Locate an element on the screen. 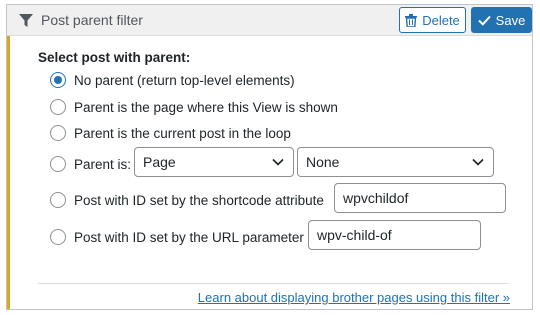 This screenshot has height=315, width=540. parent-type-select: Page is located at coordinates (214, 162).